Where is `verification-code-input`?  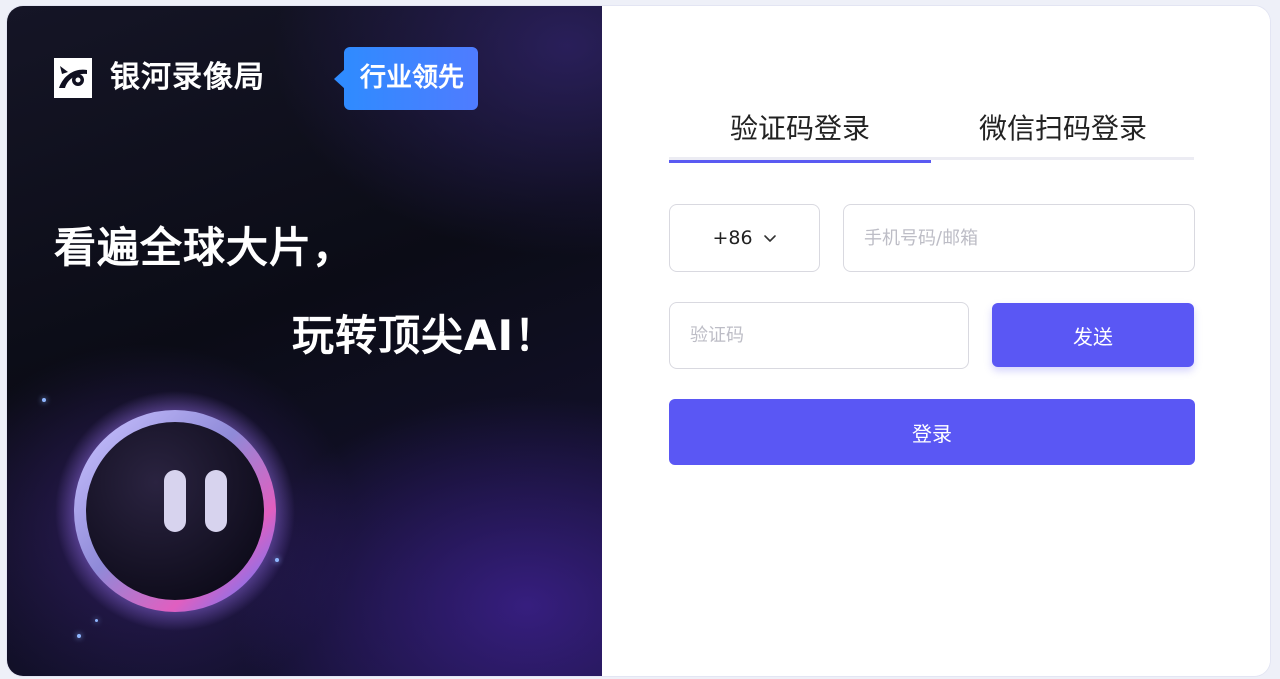
verification-code-input is located at coordinates (819, 335).